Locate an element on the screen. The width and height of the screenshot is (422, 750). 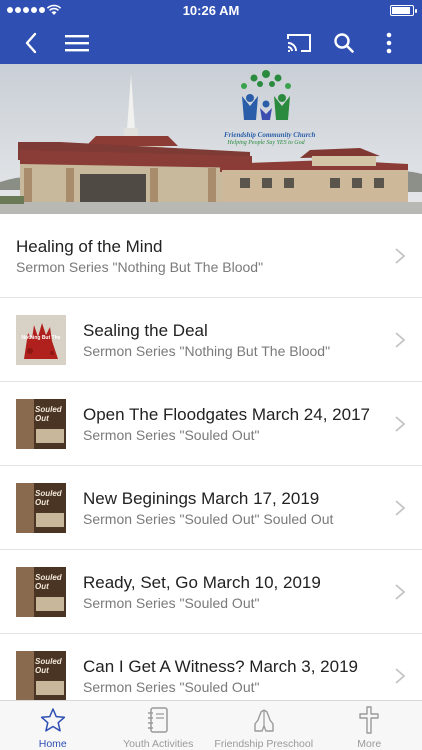
top-bar: 10:26 AM is located at coordinates (211, 32).